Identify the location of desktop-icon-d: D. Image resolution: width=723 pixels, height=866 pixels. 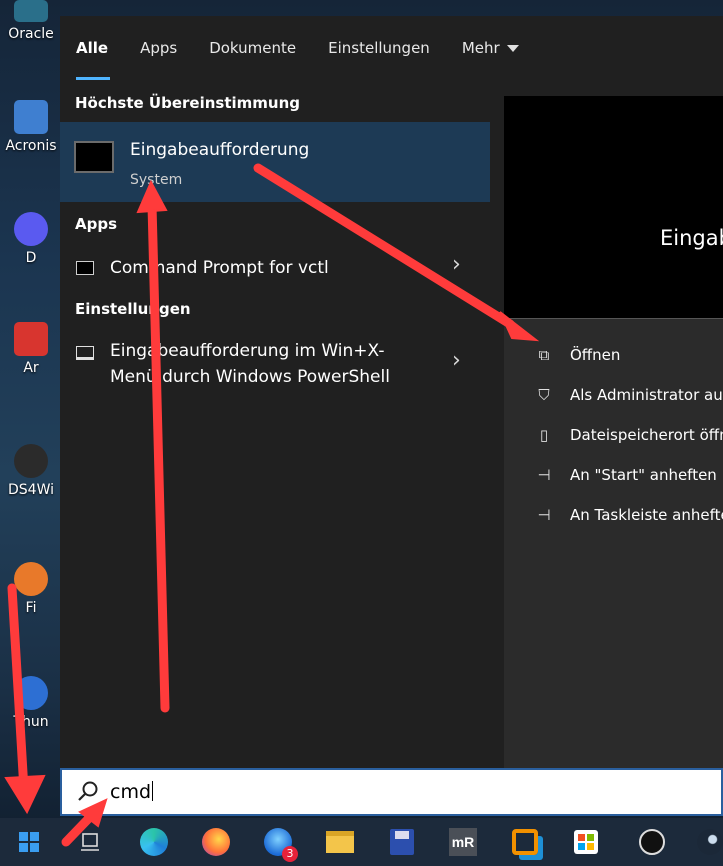
(31, 239).